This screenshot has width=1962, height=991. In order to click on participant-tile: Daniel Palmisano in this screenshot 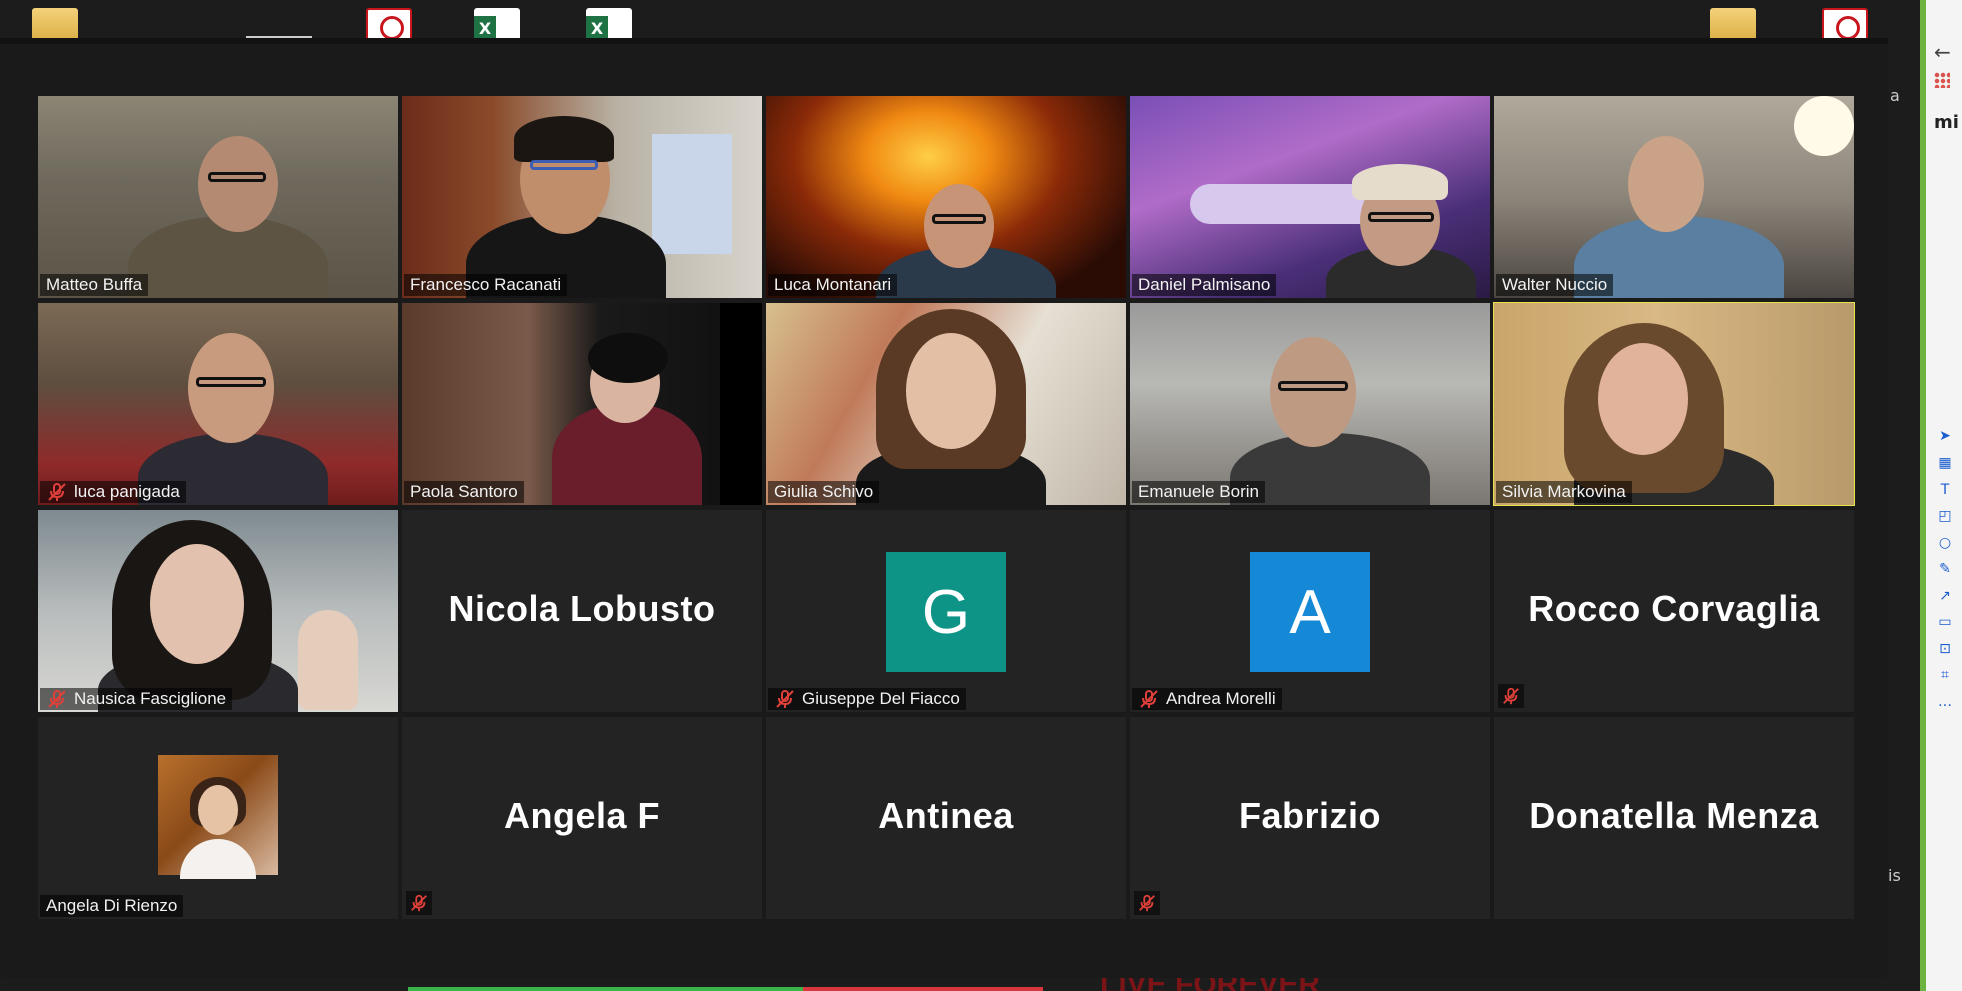, I will do `click(1310, 197)`.